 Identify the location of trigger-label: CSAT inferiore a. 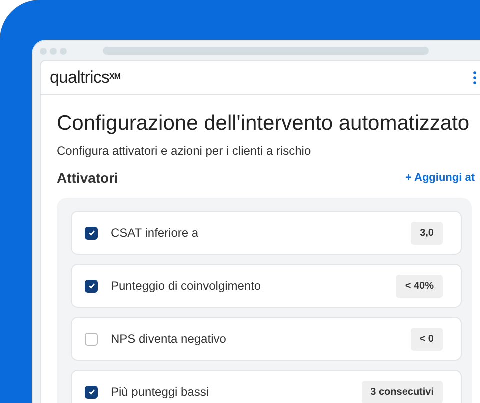
(155, 233).